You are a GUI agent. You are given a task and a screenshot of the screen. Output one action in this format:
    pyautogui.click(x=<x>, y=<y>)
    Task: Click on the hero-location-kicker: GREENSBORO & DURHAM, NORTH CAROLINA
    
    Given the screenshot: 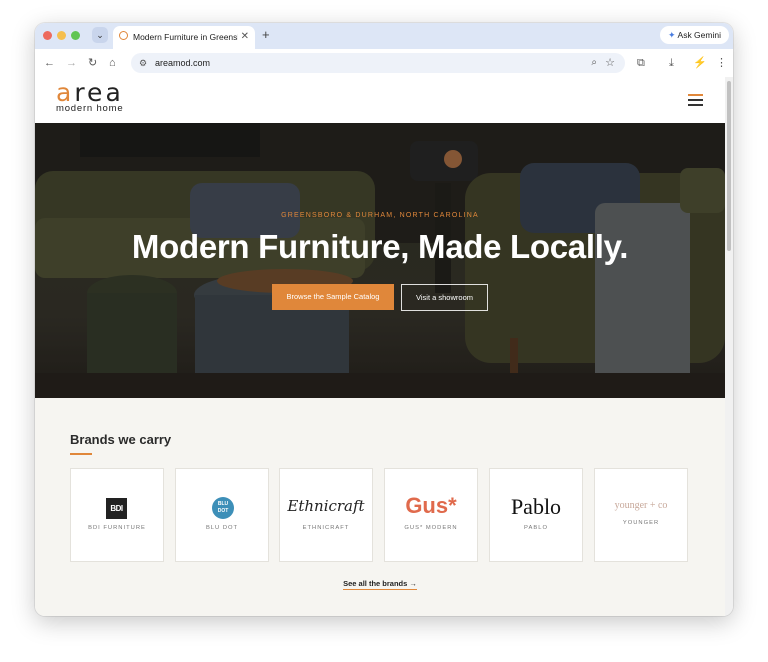 What is the action you would take?
    pyautogui.click(x=380, y=215)
    